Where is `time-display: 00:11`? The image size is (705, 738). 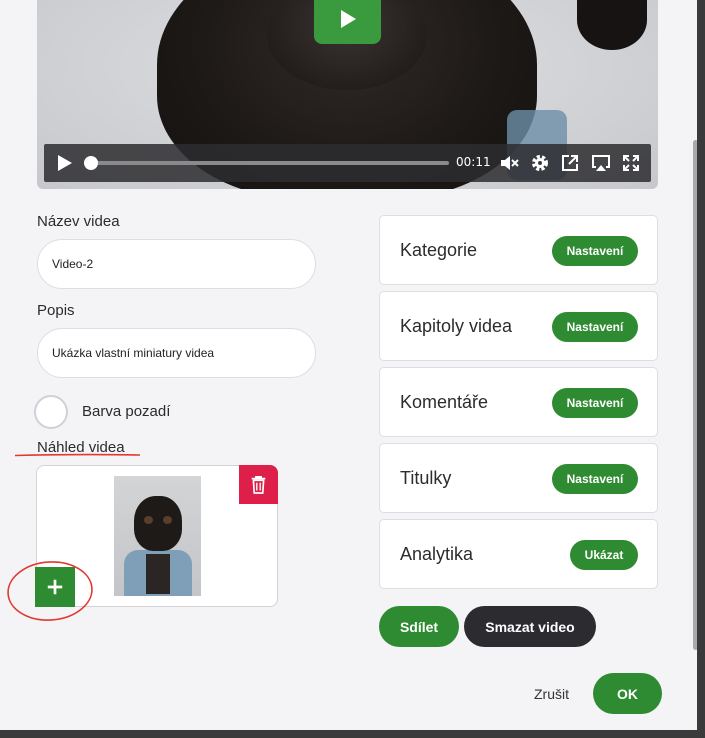
time-display: 00:11 is located at coordinates (473, 162).